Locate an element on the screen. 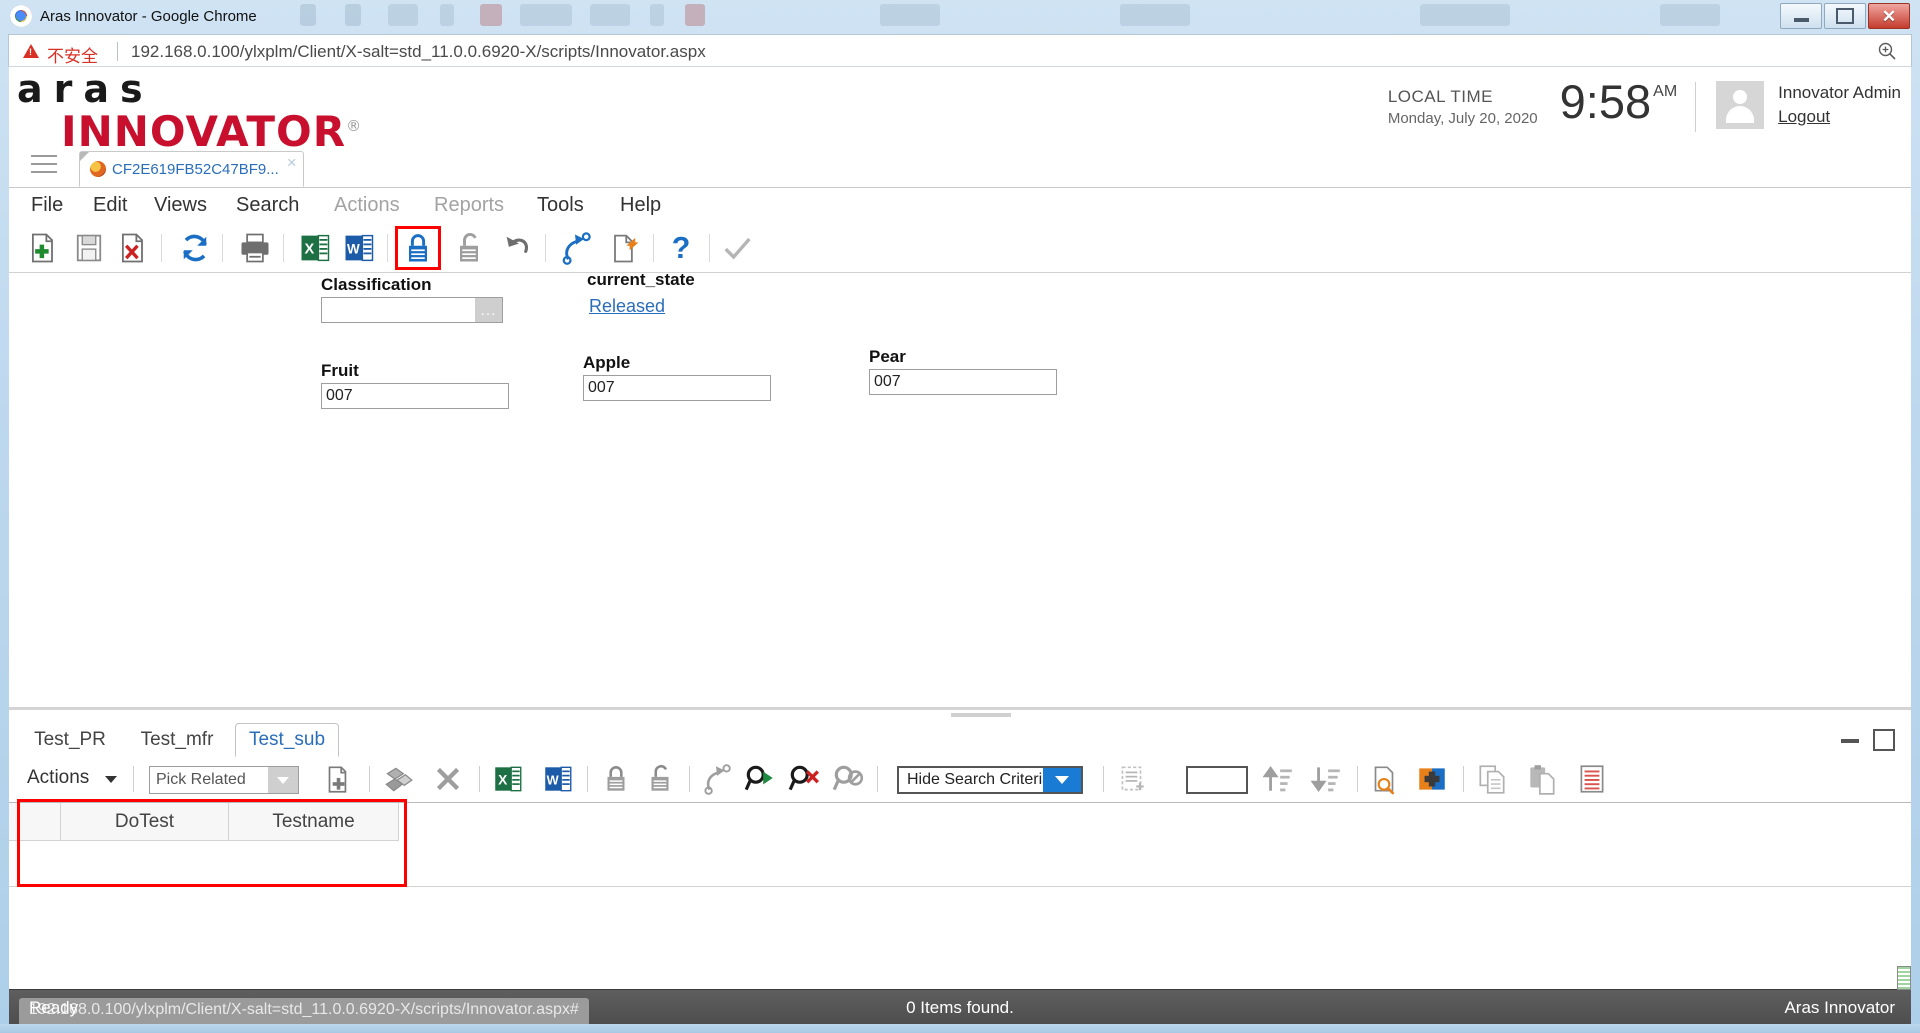  help-icon: ? is located at coordinates (681, 248).